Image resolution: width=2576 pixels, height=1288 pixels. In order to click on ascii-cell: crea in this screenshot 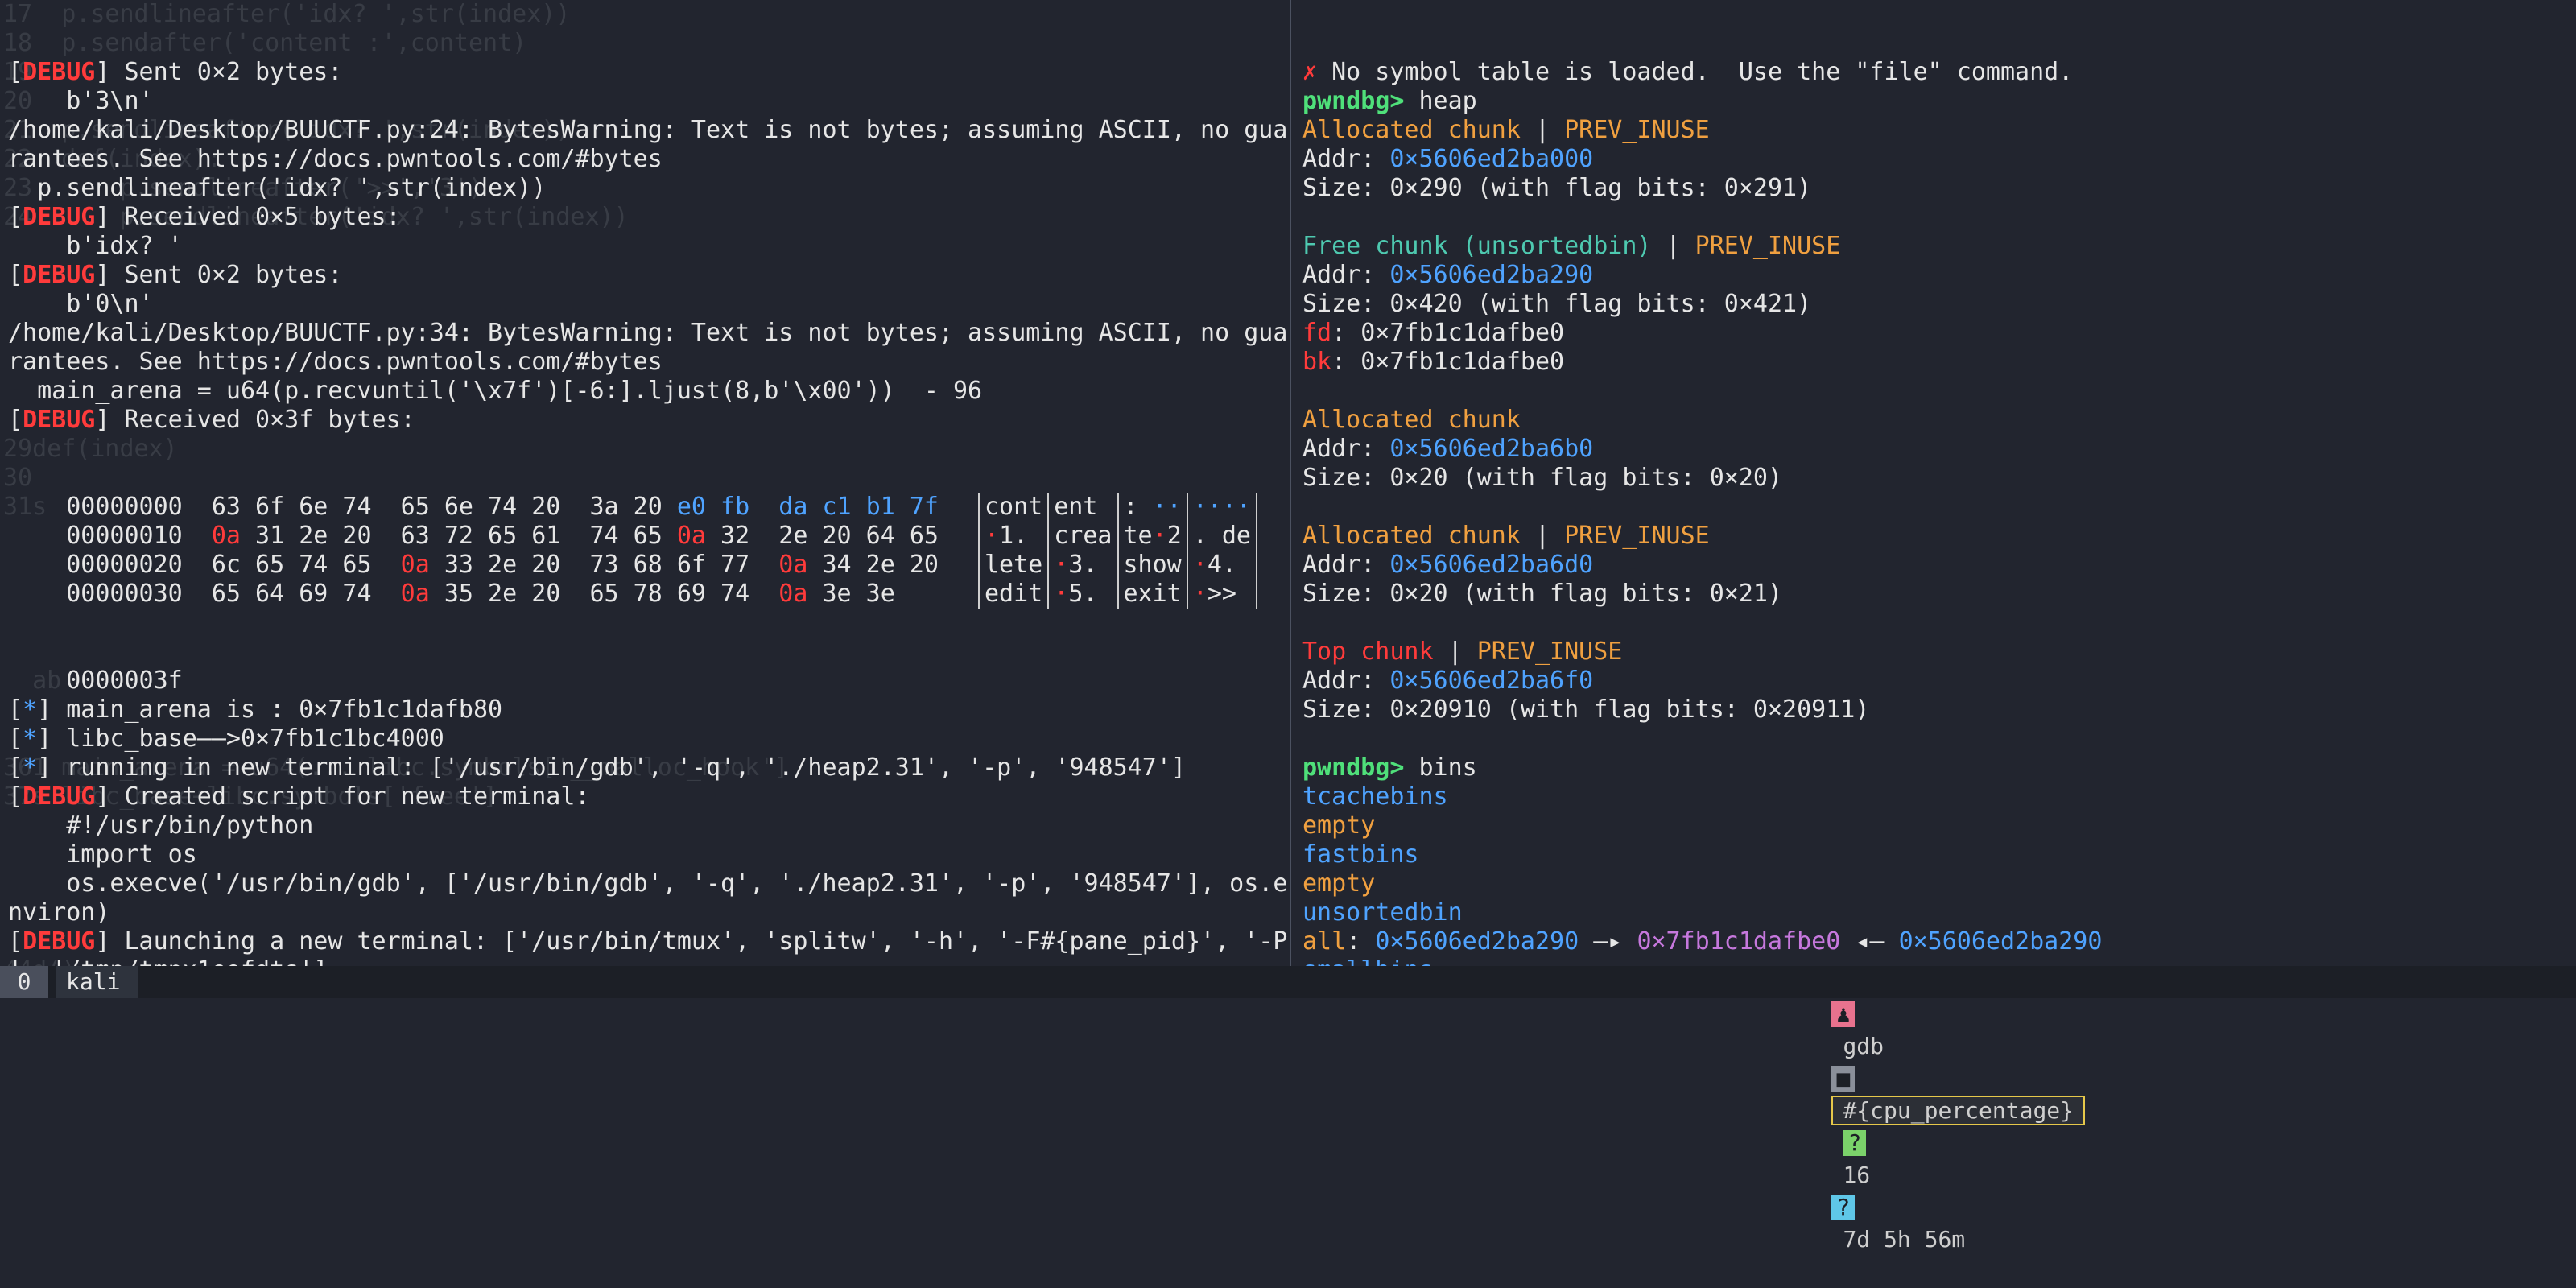, I will do `click(1083, 536)`.